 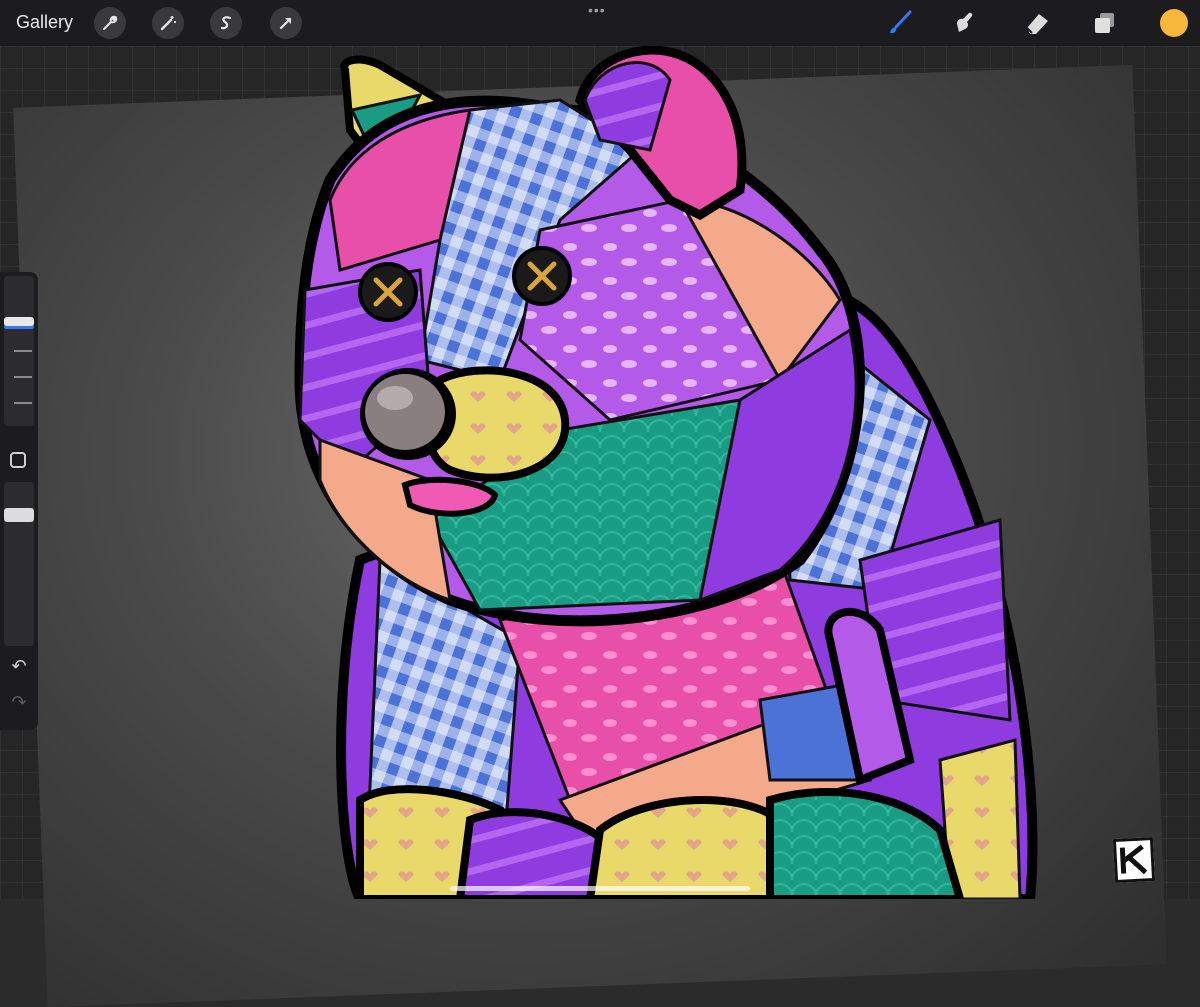 What do you see at coordinates (899, 23) in the screenshot?
I see `brush-icon` at bounding box center [899, 23].